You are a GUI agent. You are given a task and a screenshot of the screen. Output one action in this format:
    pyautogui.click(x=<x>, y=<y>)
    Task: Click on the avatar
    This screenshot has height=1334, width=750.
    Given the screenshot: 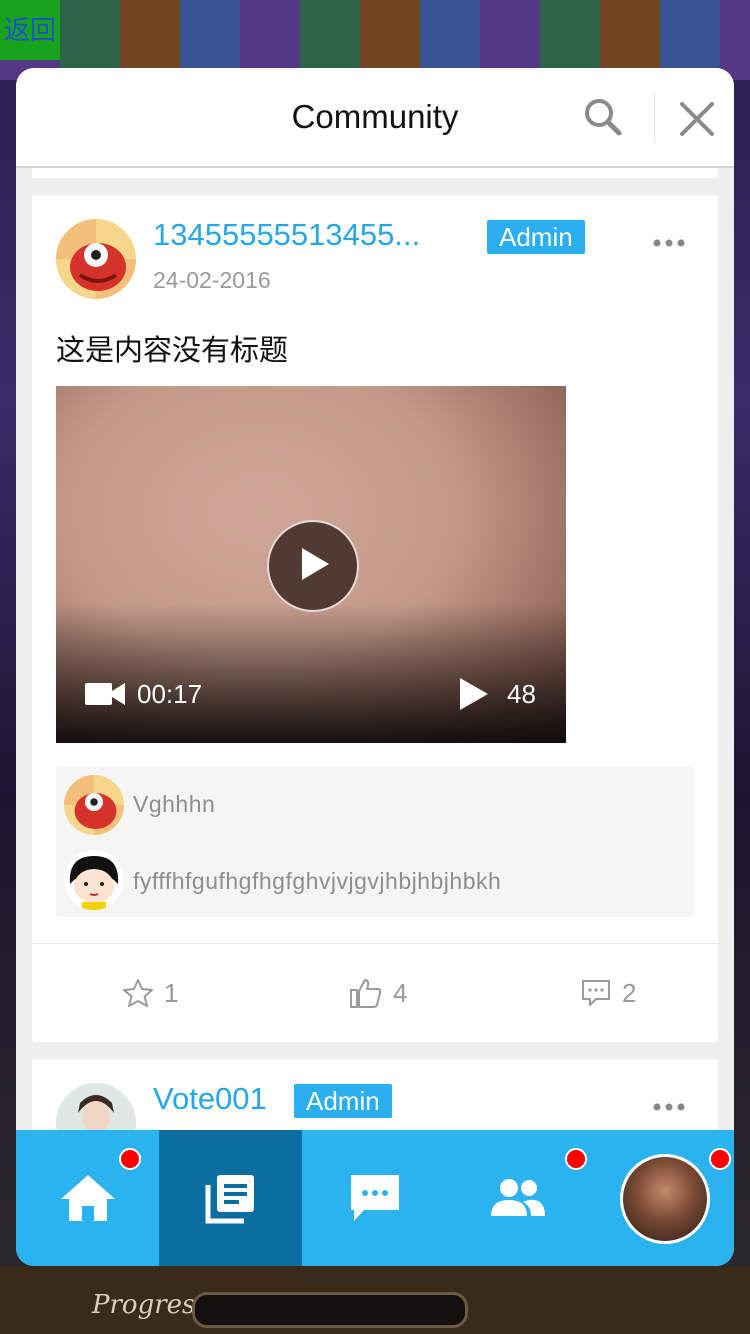 What is the action you would take?
    pyautogui.click(x=96, y=259)
    